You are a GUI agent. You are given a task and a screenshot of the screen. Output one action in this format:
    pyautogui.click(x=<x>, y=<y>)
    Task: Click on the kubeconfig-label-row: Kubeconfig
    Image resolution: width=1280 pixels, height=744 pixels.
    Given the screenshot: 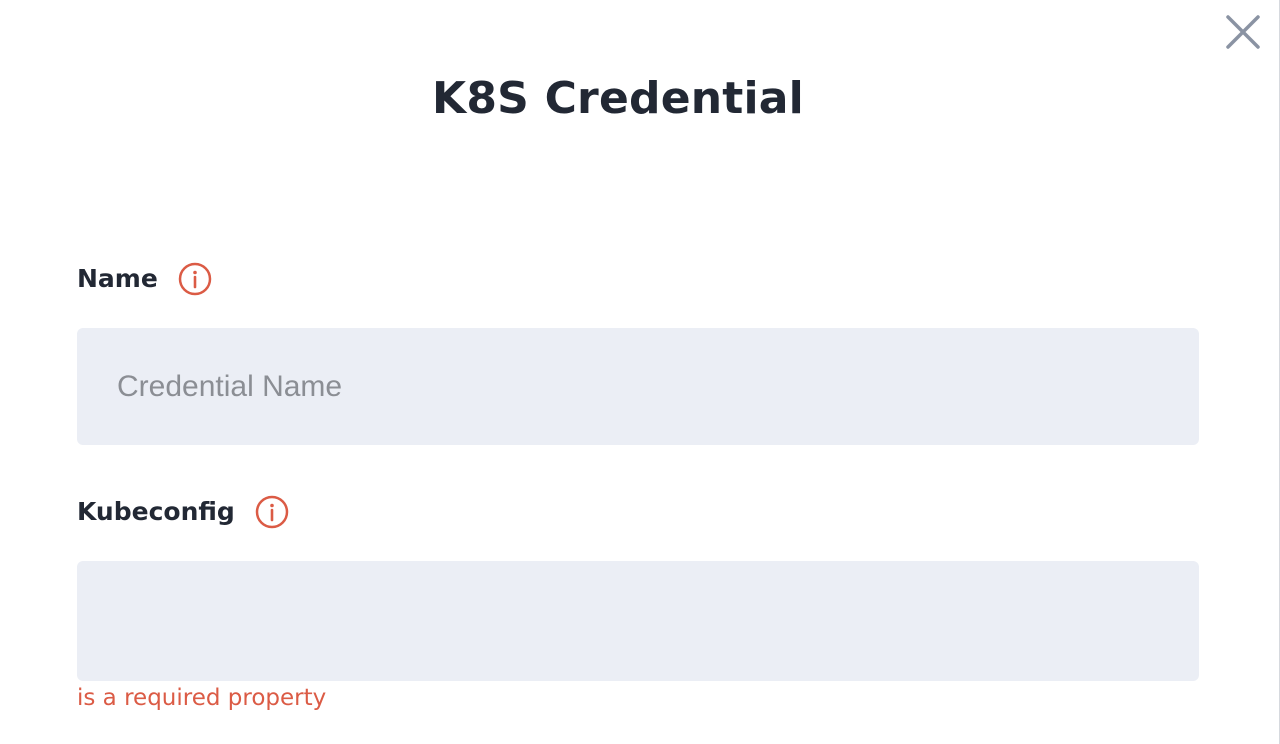 What is the action you would take?
    pyautogui.click(x=183, y=512)
    